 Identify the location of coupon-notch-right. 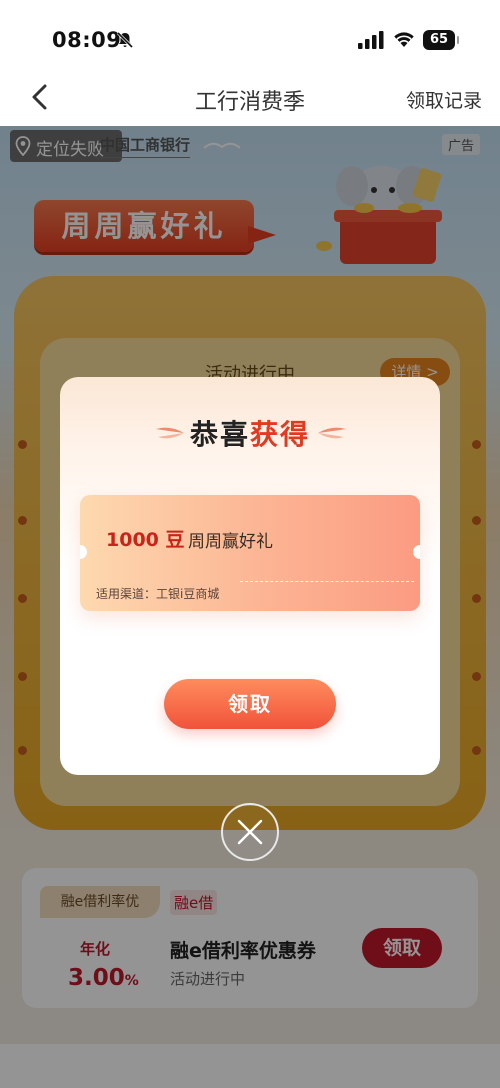
(416, 552).